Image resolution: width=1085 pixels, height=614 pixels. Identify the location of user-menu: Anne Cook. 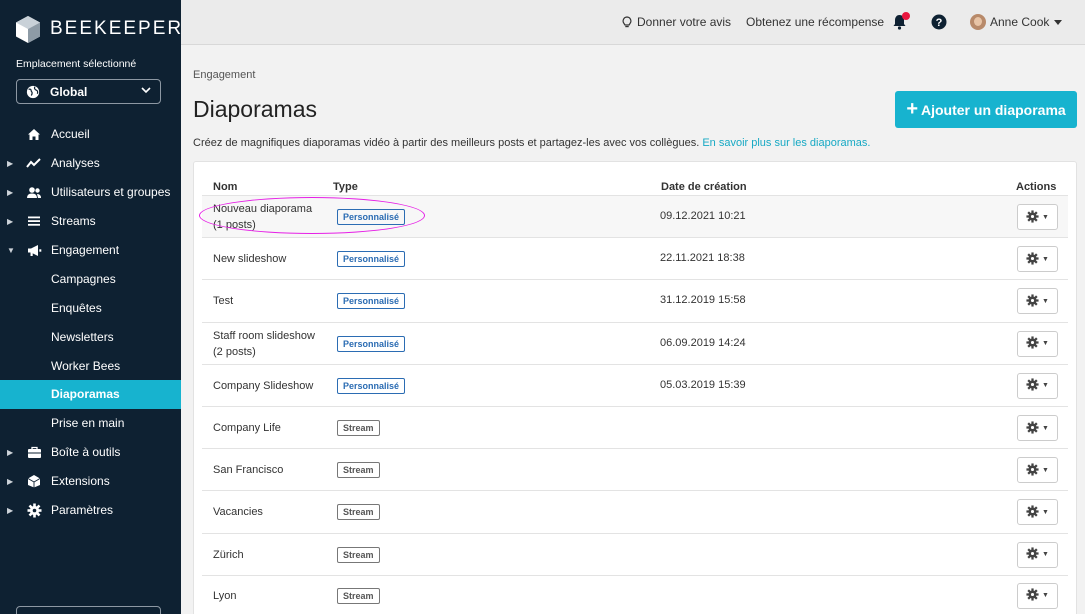
(1016, 22).